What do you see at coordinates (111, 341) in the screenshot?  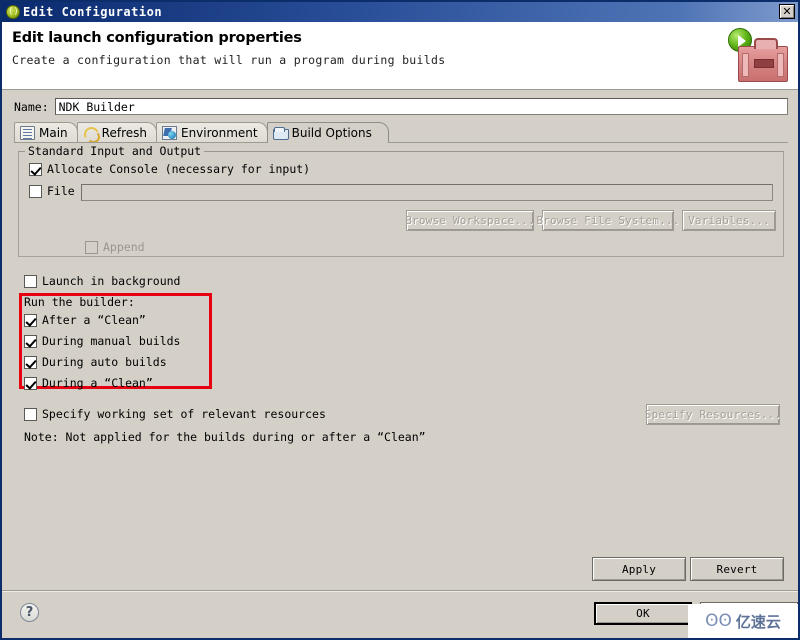 I see `run-manual-builds-label: During manual builds` at bounding box center [111, 341].